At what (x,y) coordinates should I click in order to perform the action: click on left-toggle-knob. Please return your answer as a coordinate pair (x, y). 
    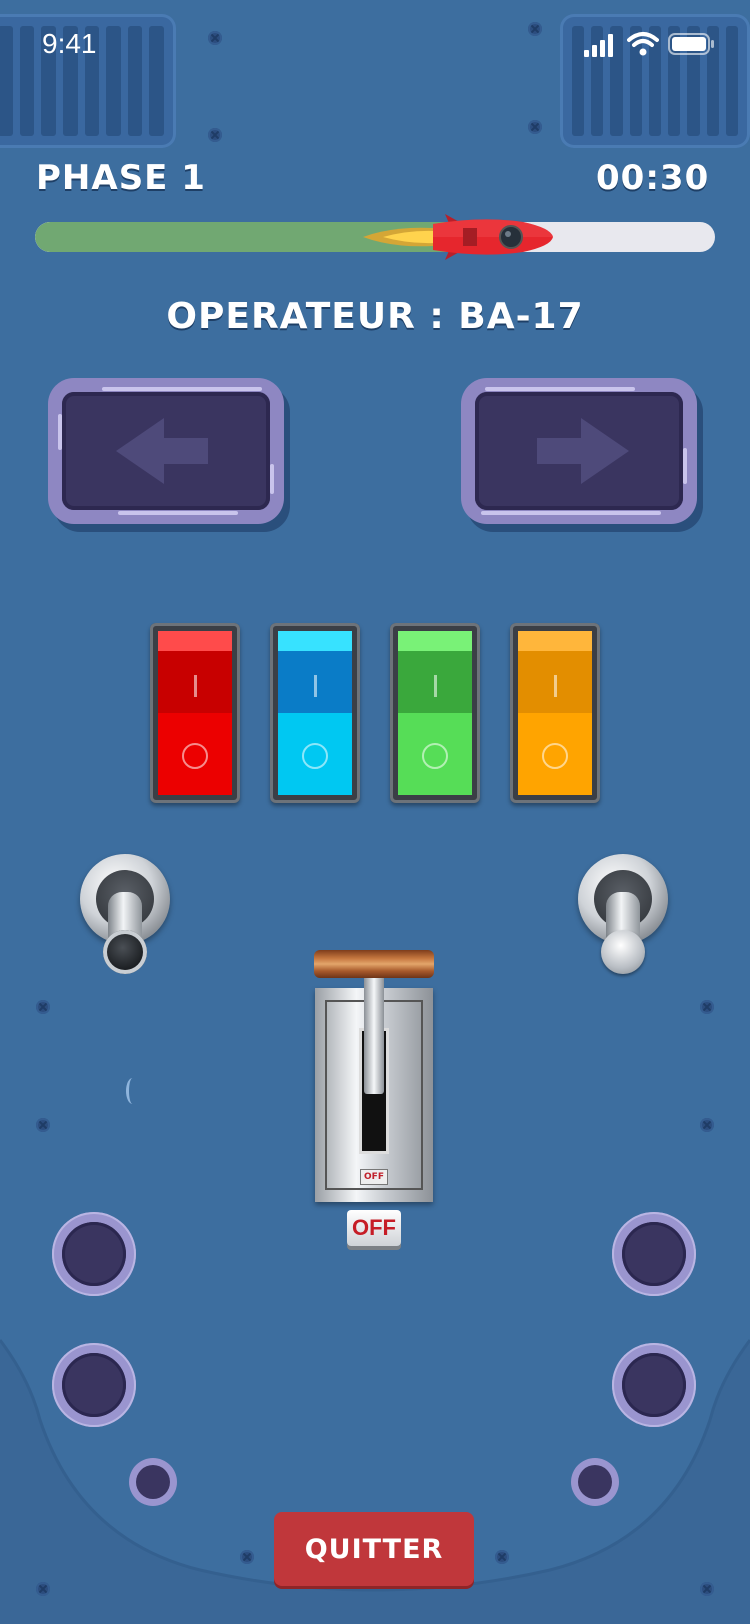
    Looking at the image, I should click on (125, 952).